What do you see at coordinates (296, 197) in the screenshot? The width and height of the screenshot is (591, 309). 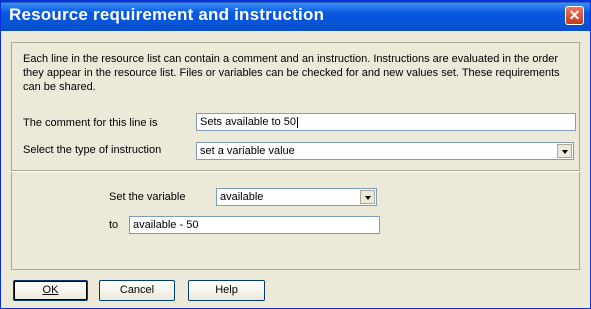 I see `variable-select: available` at bounding box center [296, 197].